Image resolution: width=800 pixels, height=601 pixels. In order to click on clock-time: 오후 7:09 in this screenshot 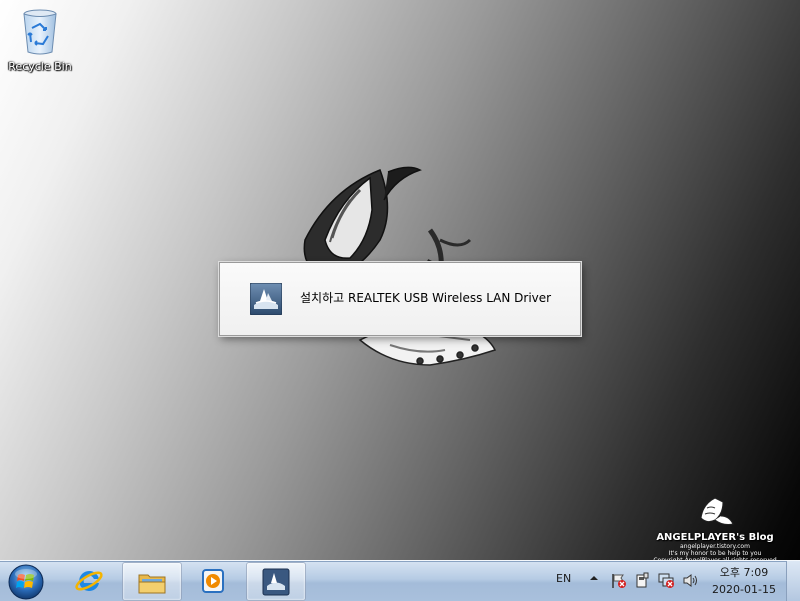, I will do `click(744, 572)`.